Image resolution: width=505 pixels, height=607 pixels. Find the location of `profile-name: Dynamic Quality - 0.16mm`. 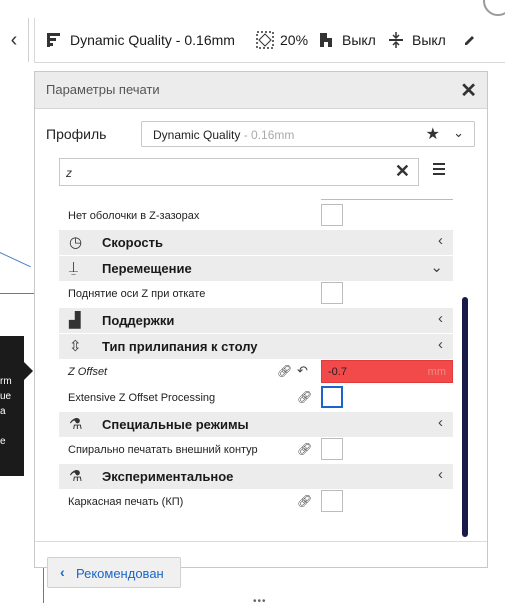

profile-name: Dynamic Quality - 0.16mm is located at coordinates (224, 135).